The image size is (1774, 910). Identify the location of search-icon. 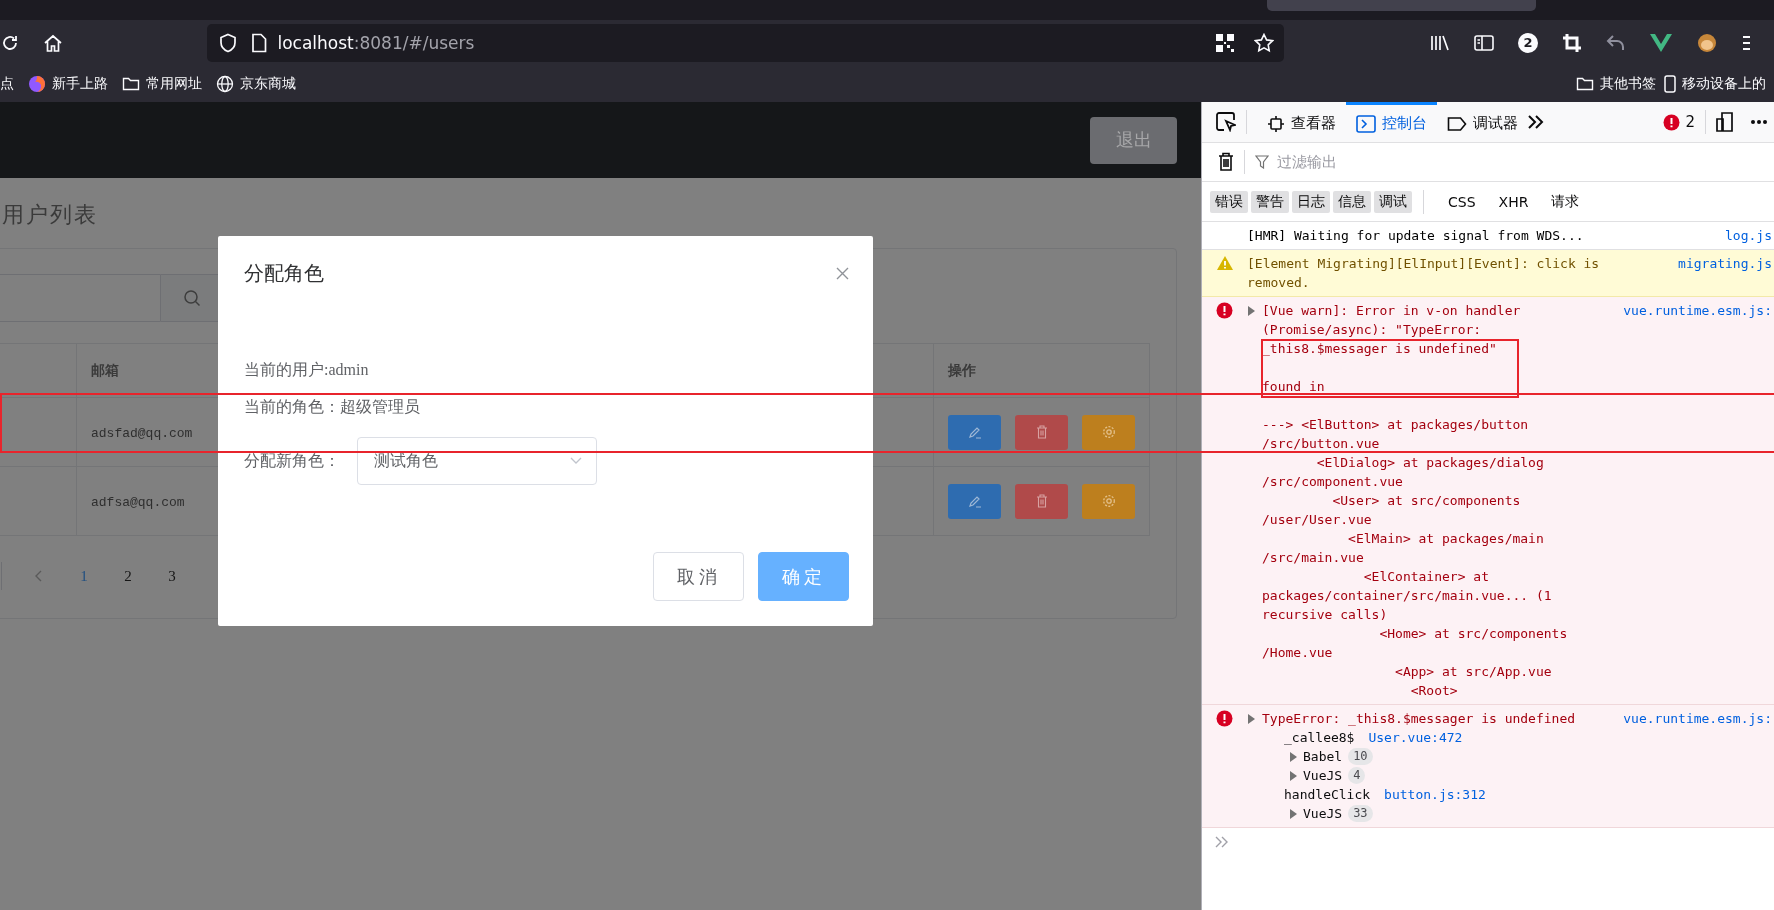
(191, 298).